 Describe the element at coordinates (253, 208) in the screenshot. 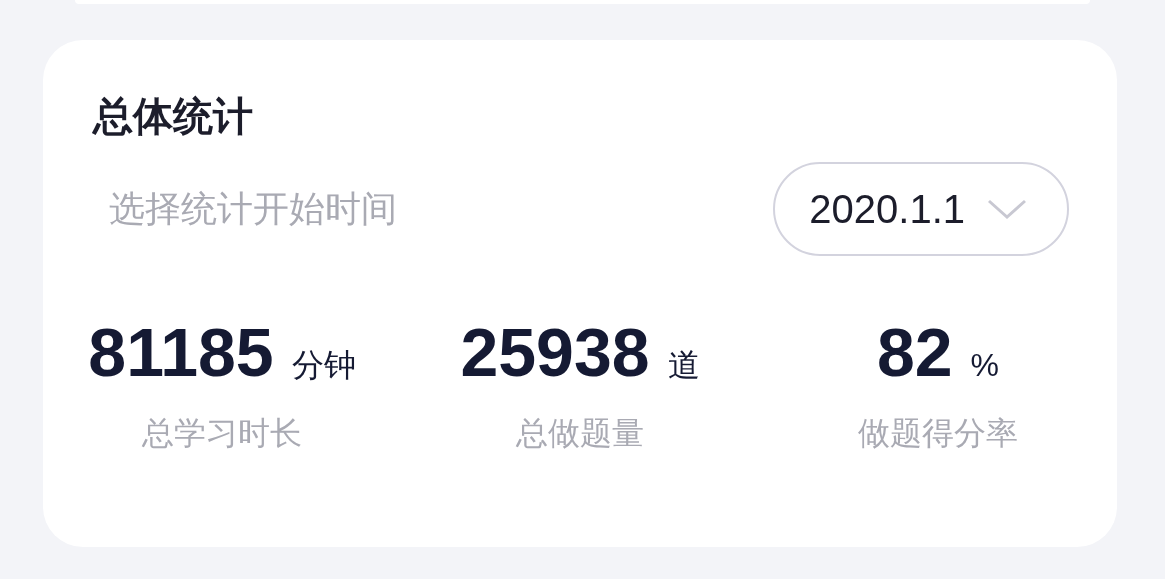

I see `filter-label: 选择统计开始时间` at that location.